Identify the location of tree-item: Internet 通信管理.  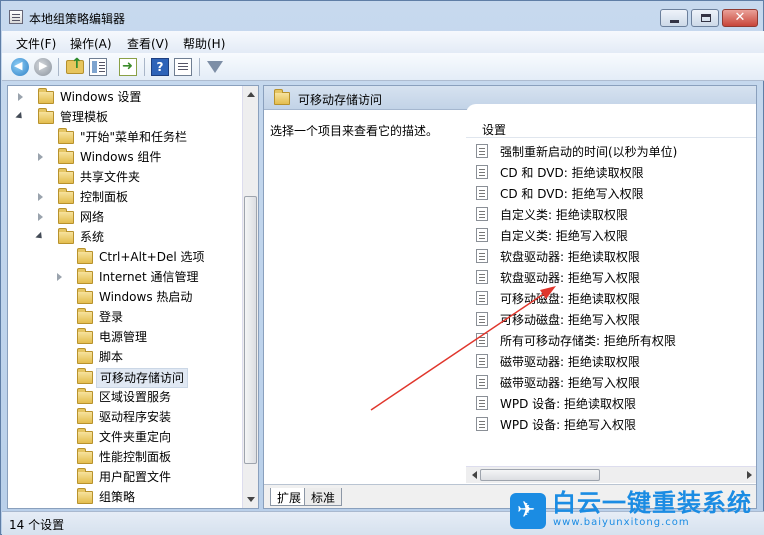
(125, 278).